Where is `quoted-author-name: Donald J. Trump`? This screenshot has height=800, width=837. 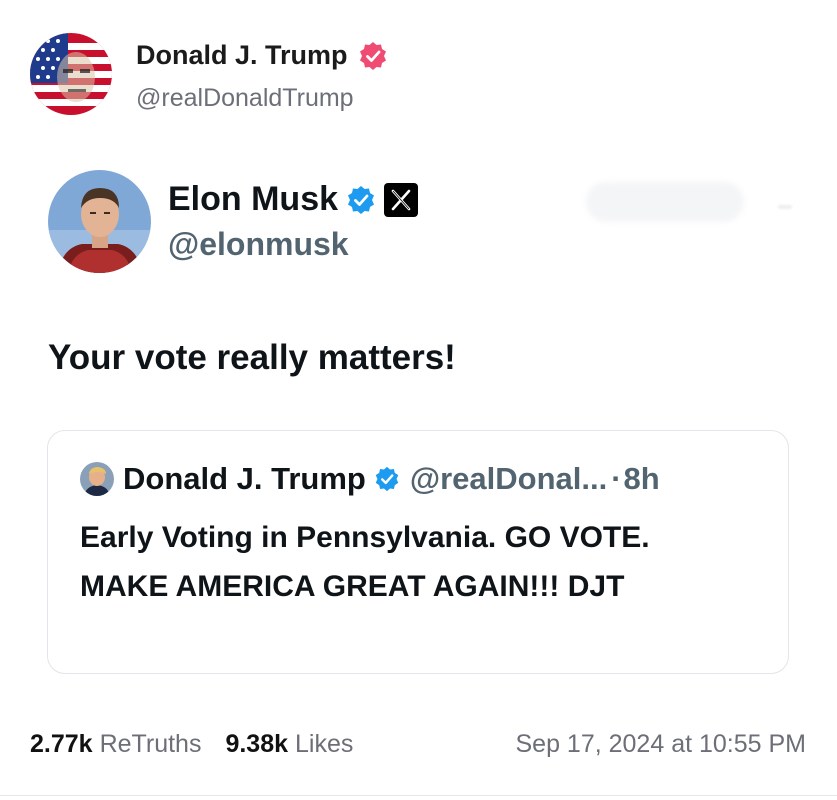 quoted-author-name: Donald J. Trump is located at coordinates (244, 478).